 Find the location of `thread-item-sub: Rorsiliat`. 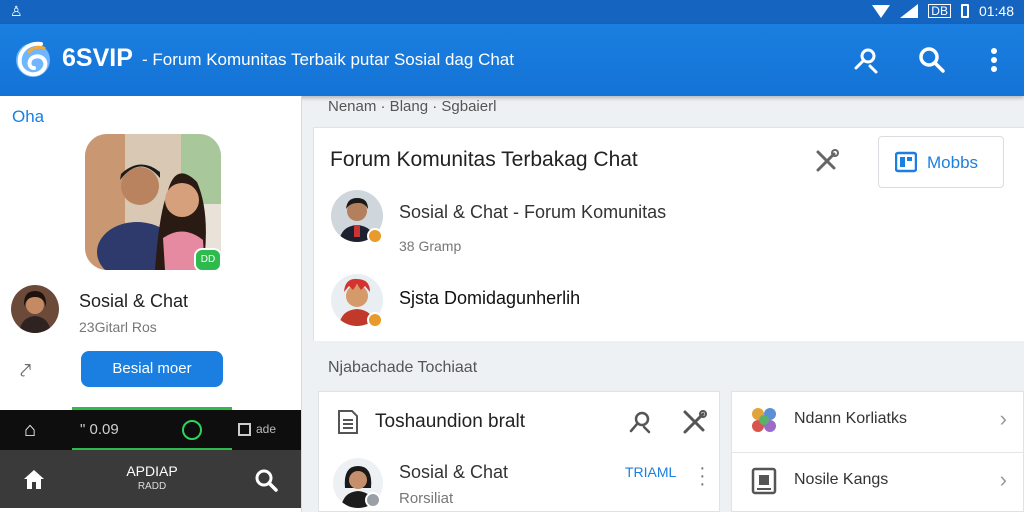

thread-item-sub: Rorsiliat is located at coordinates (426, 498).